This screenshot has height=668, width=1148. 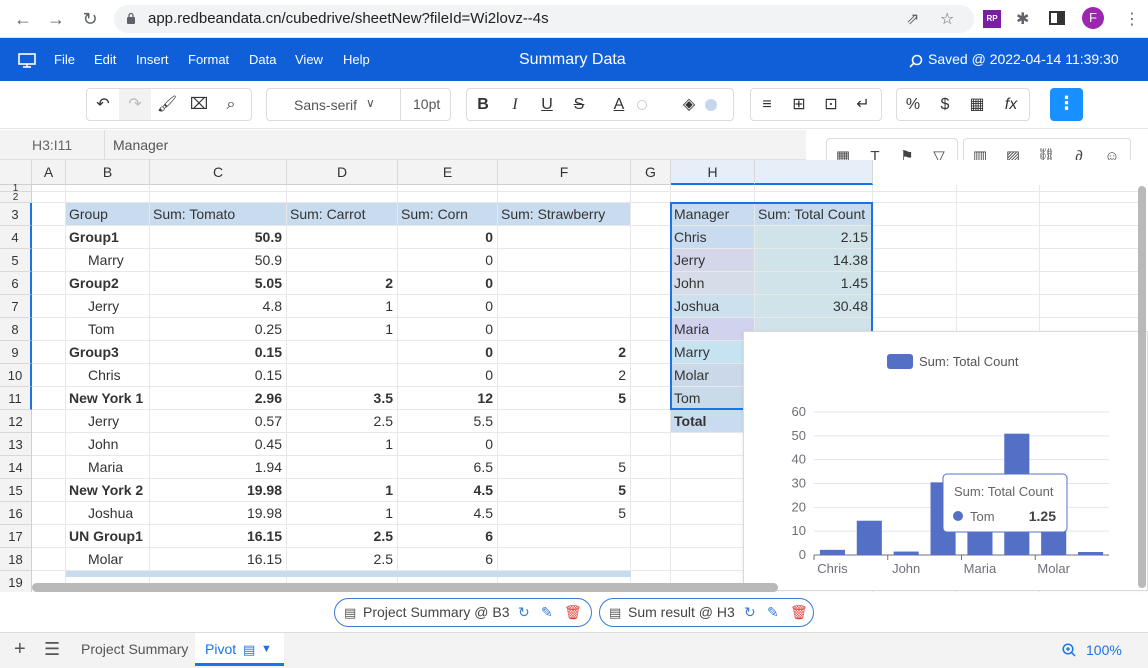 I want to click on puzzle-icon: ✱, so click(x=1022, y=19).